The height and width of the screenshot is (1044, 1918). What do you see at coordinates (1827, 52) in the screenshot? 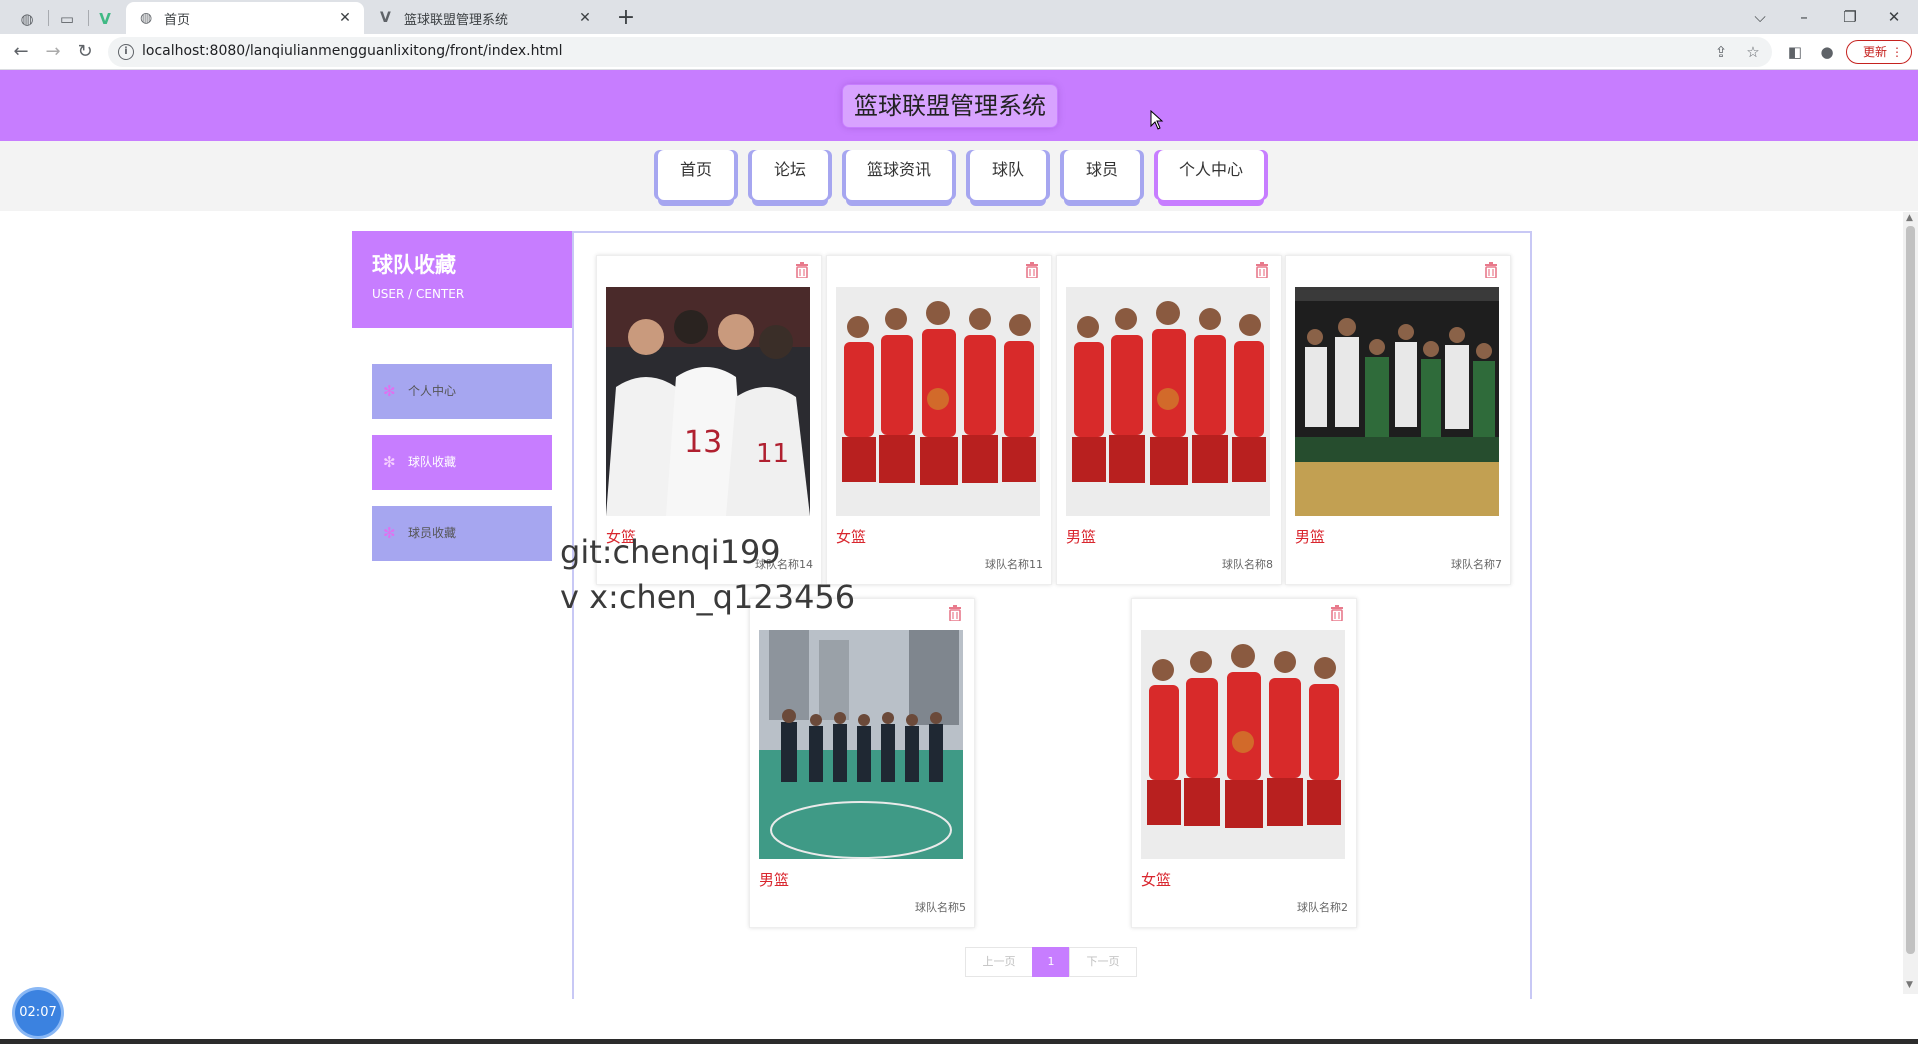
I see `profile-icon: ●` at bounding box center [1827, 52].